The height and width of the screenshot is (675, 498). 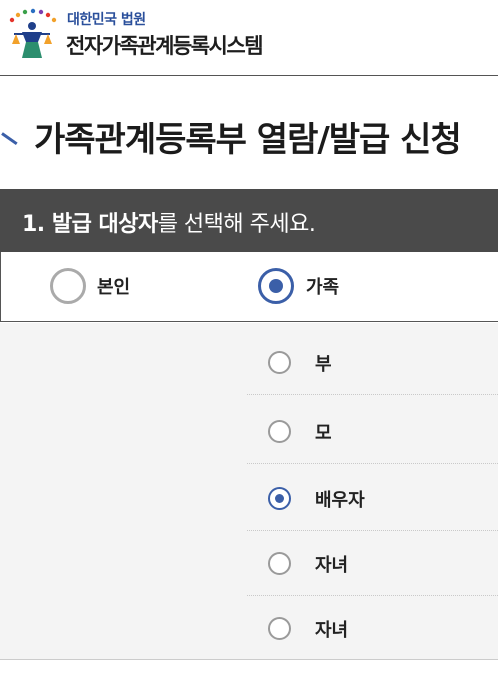 What do you see at coordinates (68, 286) in the screenshot?
I see `radio-self` at bounding box center [68, 286].